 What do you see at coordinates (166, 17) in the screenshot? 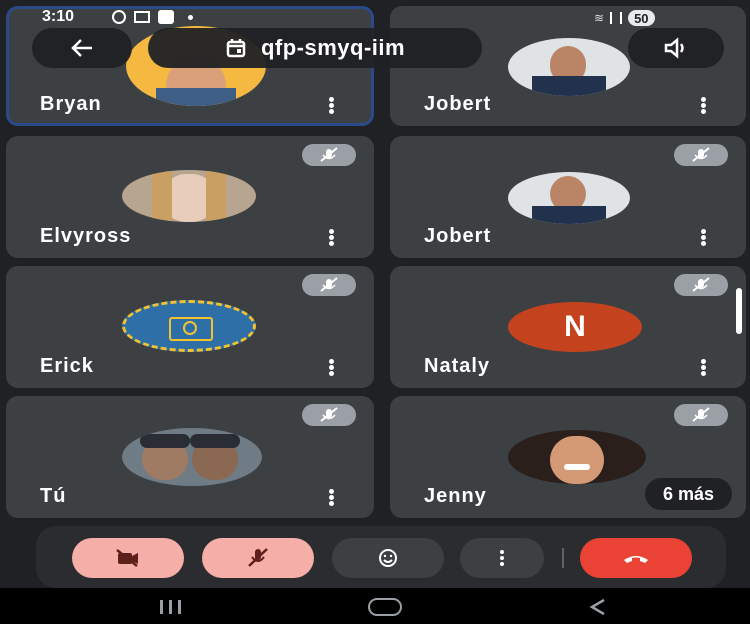
I see `app-icon` at bounding box center [166, 17].